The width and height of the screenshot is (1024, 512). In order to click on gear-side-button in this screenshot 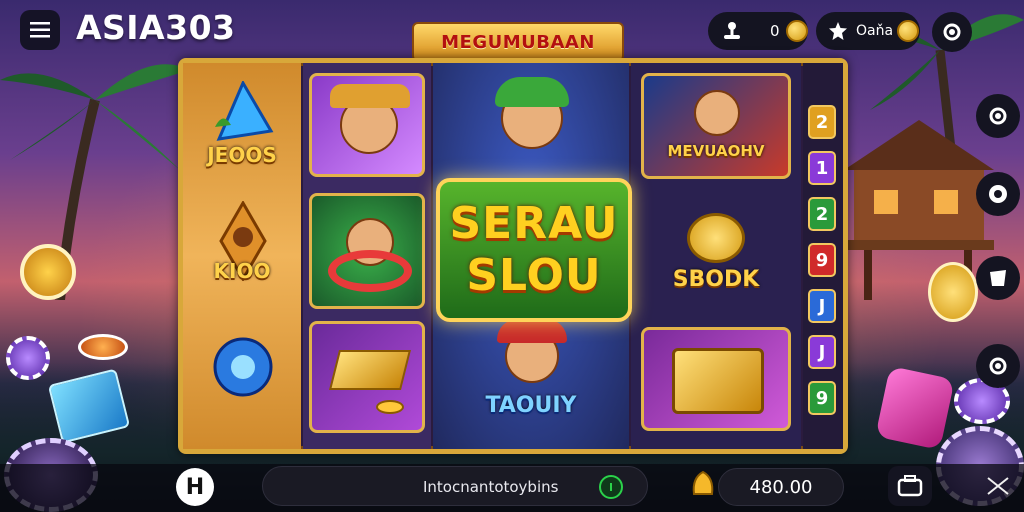, I will do `click(998, 116)`.